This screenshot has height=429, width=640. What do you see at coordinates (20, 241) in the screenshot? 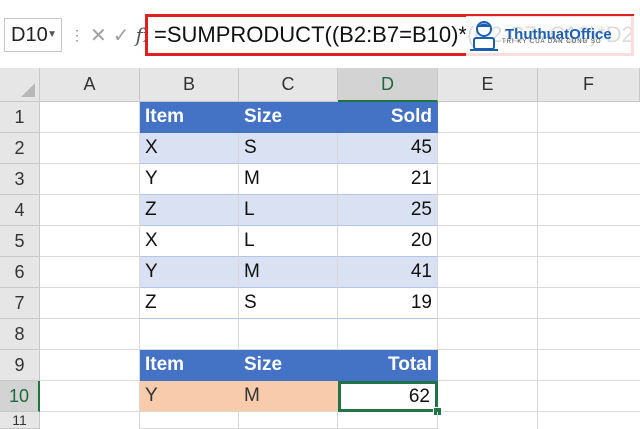
I see `row-header-5: 5` at bounding box center [20, 241].